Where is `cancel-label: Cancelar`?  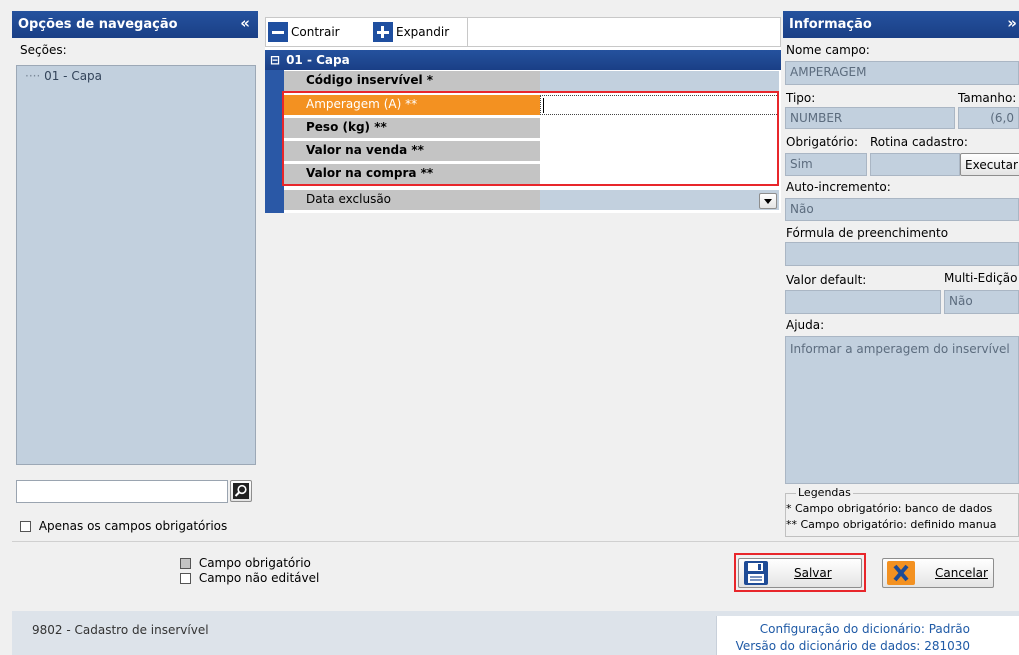
cancel-label: Cancelar is located at coordinates (961, 573).